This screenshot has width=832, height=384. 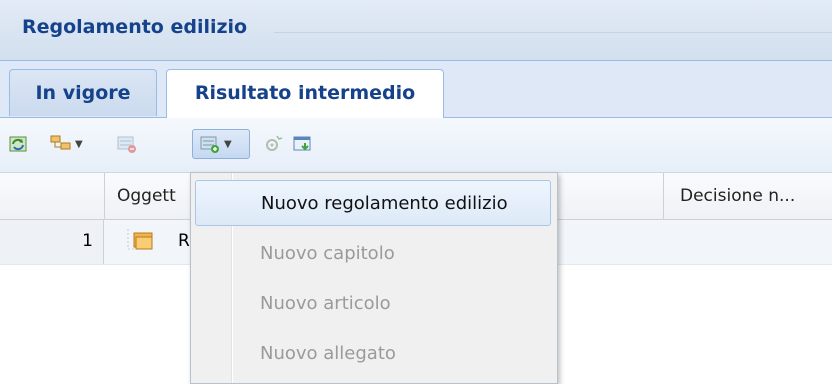 What do you see at coordinates (135, 27) in the screenshot?
I see `panel-title: Regolamento edilizio` at bounding box center [135, 27].